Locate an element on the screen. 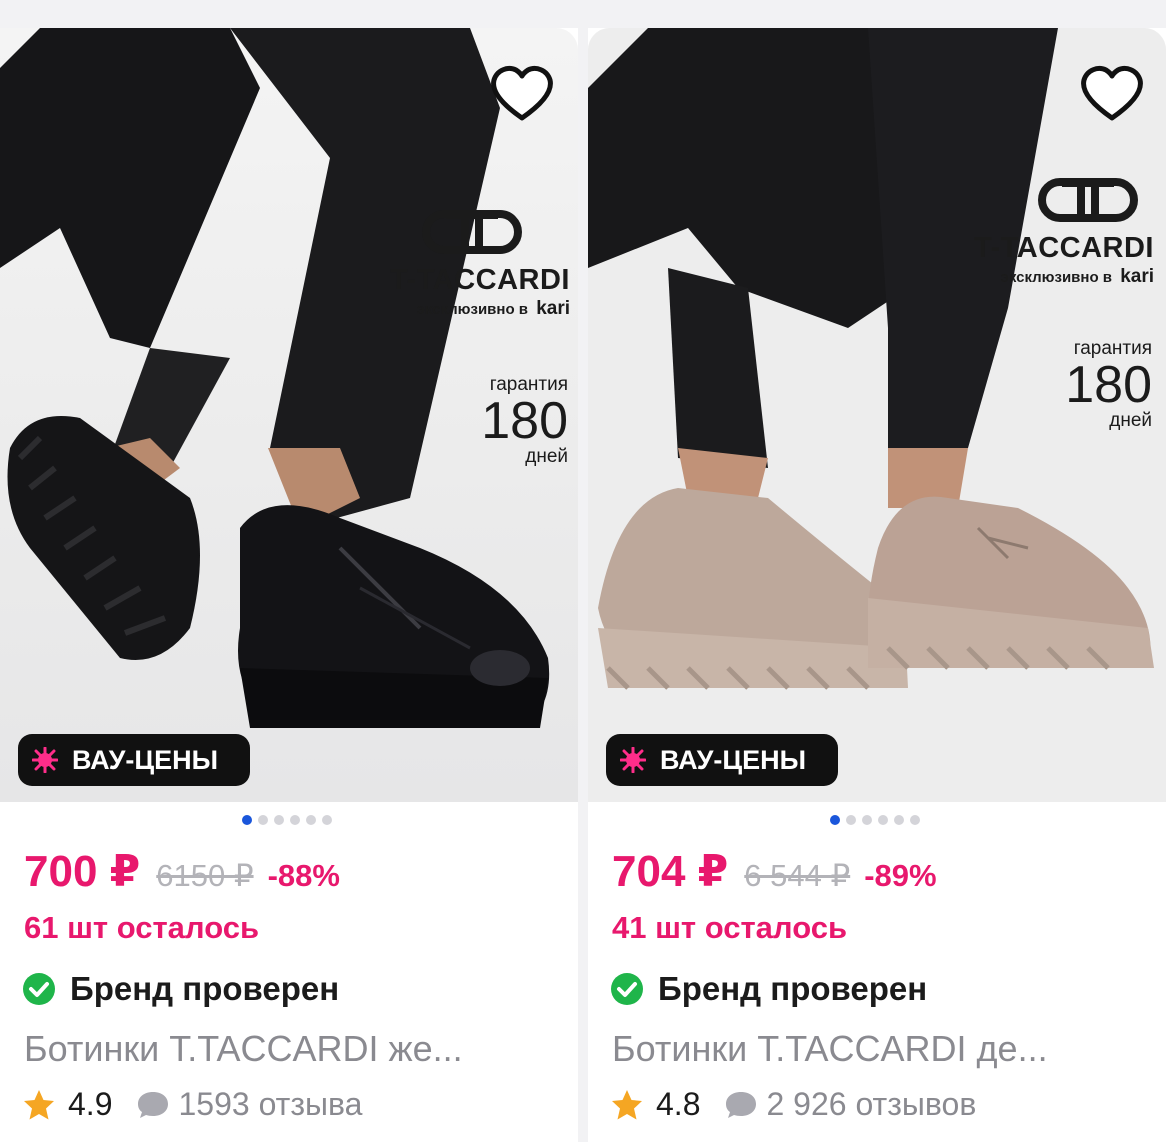 This screenshot has width=1166, height=1142. discount-percent: -88% is located at coordinates (303, 875).